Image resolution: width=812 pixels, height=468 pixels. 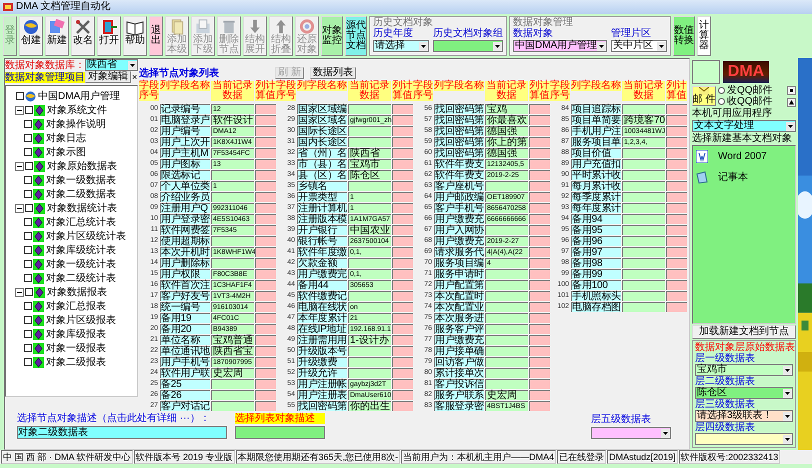 I want to click on value-field: 软件设计, so click(x=232, y=119).